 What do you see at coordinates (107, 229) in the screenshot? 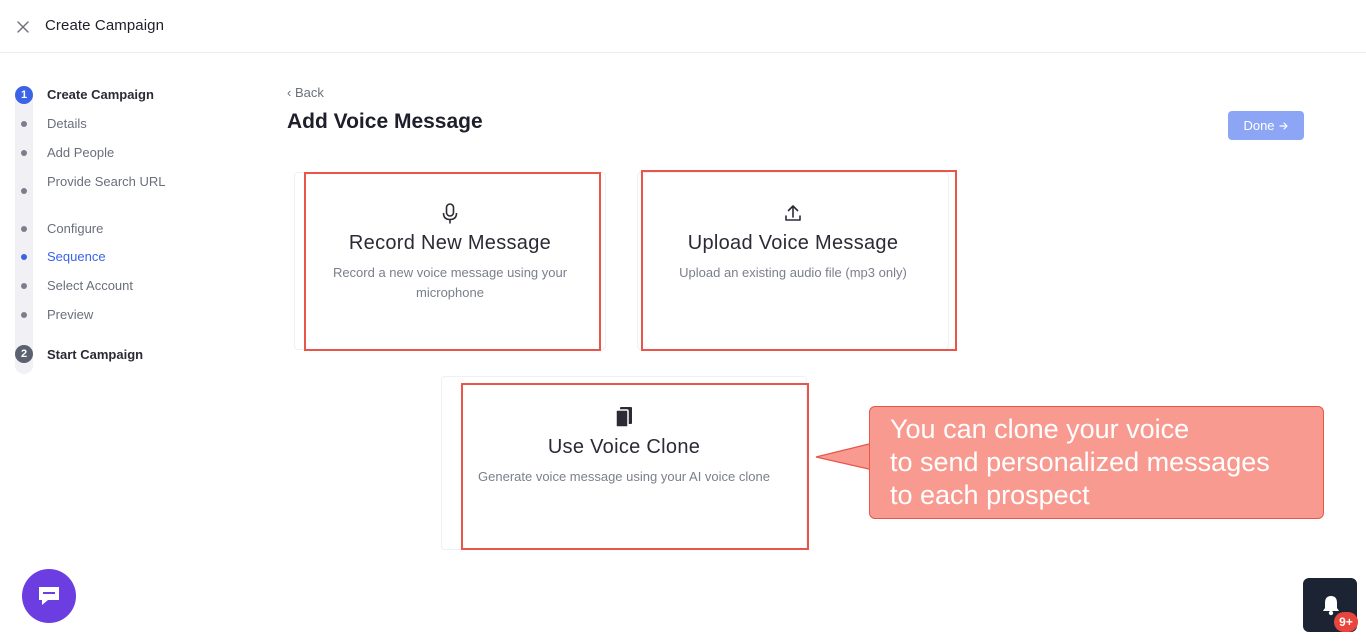
I see `step-item-configure: Configure` at bounding box center [107, 229].